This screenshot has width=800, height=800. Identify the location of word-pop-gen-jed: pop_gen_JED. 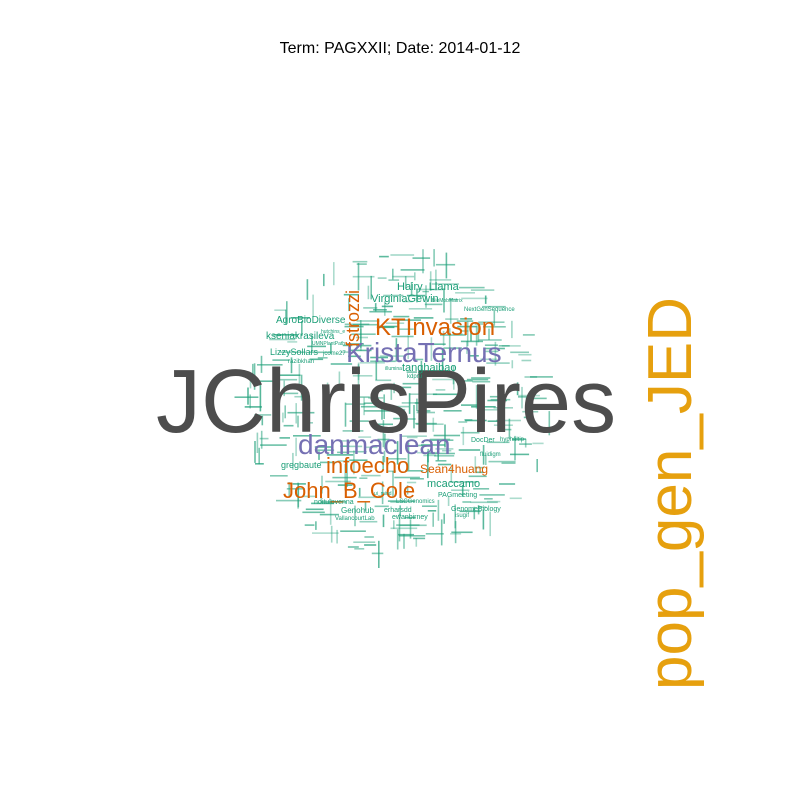
(670, 493).